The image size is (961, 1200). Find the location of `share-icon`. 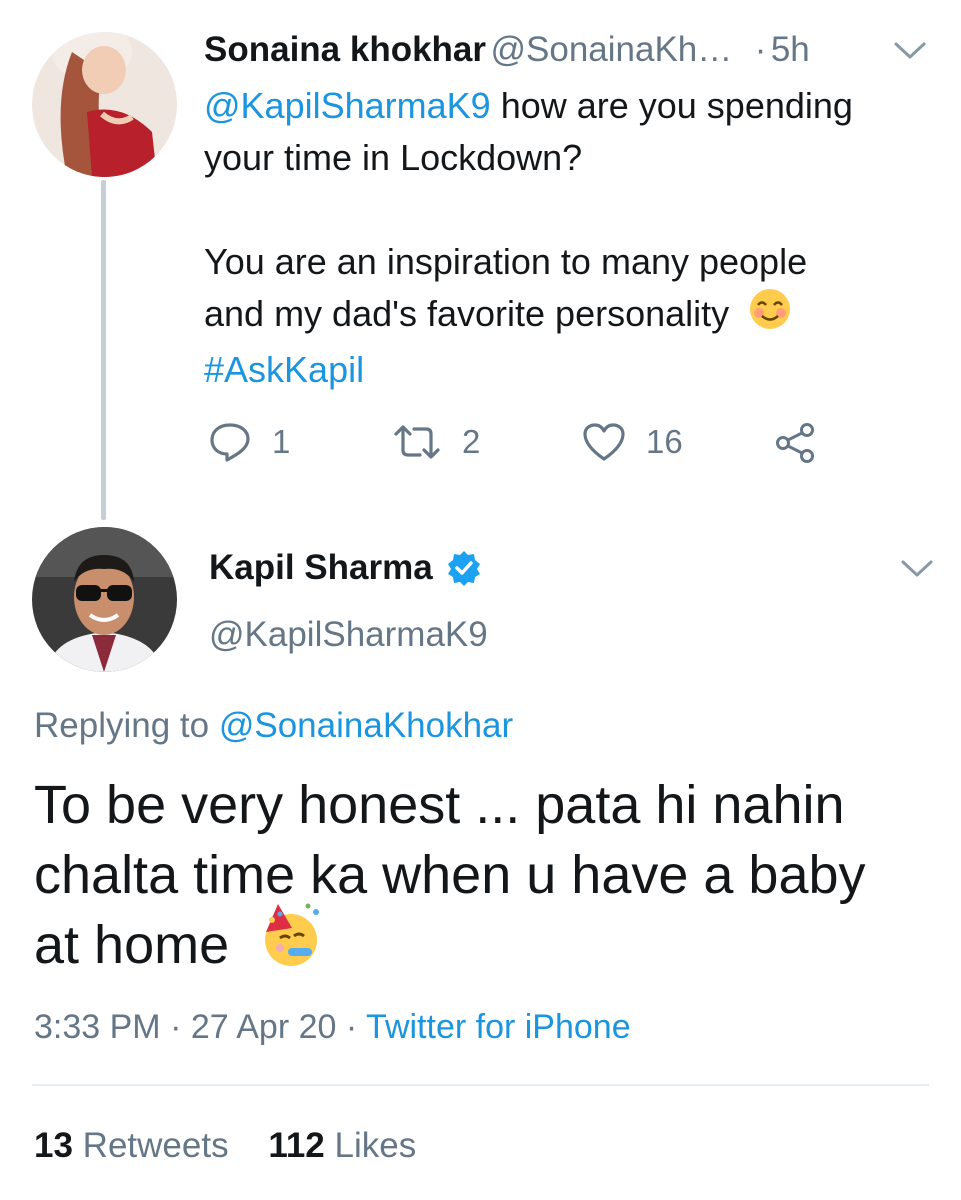

share-icon is located at coordinates (795, 443).